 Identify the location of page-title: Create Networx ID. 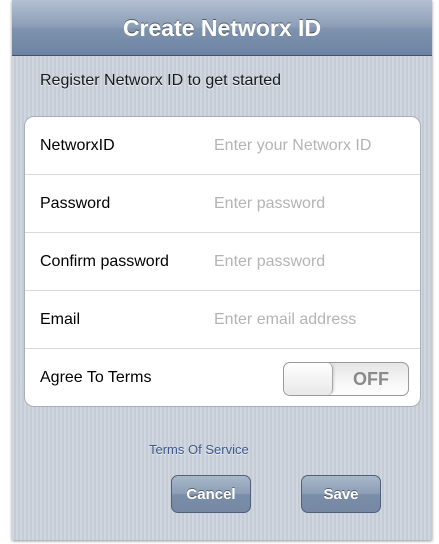
(222, 28).